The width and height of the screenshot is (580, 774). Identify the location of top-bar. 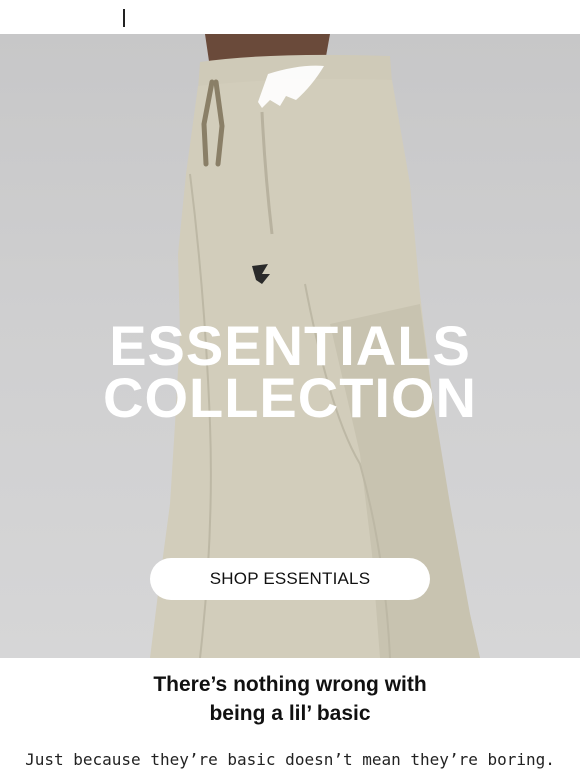
(290, 17).